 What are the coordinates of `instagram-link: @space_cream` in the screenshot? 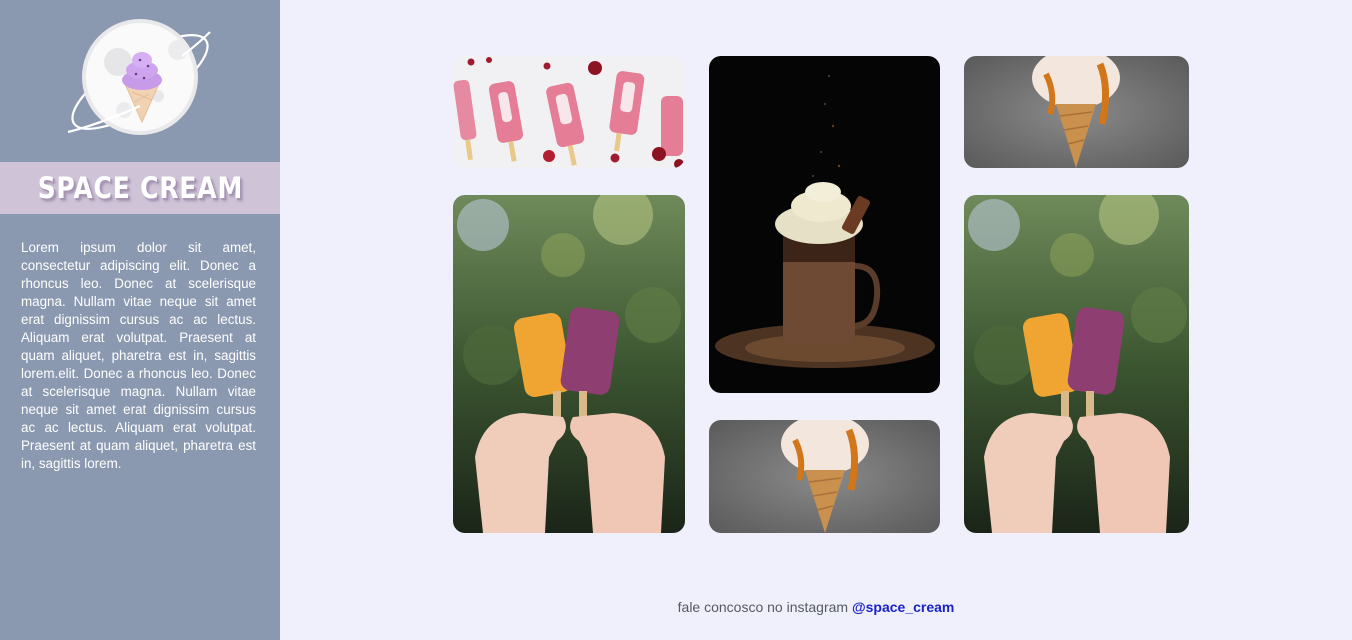 It's located at (903, 607).